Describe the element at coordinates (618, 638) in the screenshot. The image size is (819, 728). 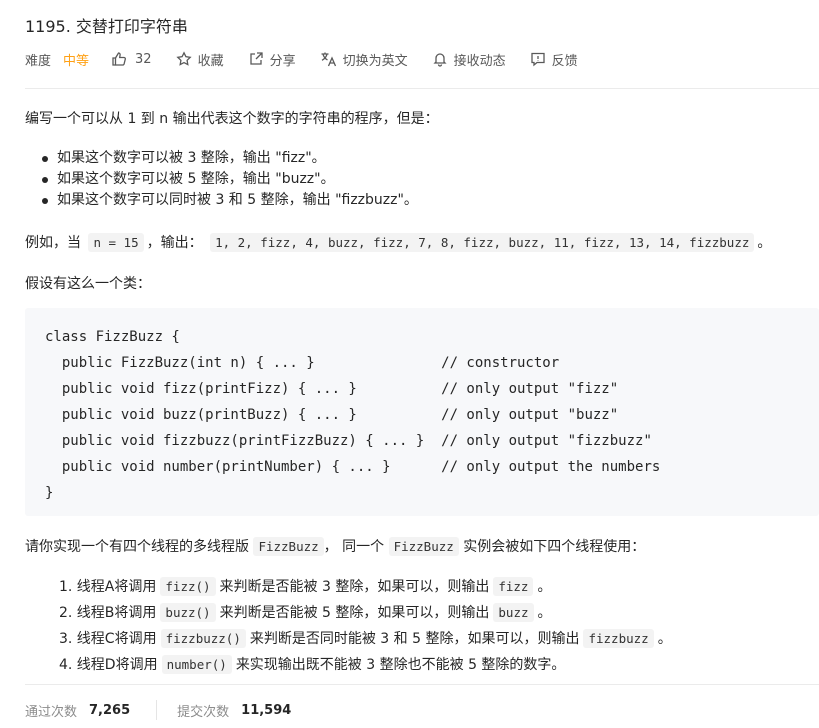
I see `step-output-code: fizzbuzz` at that location.